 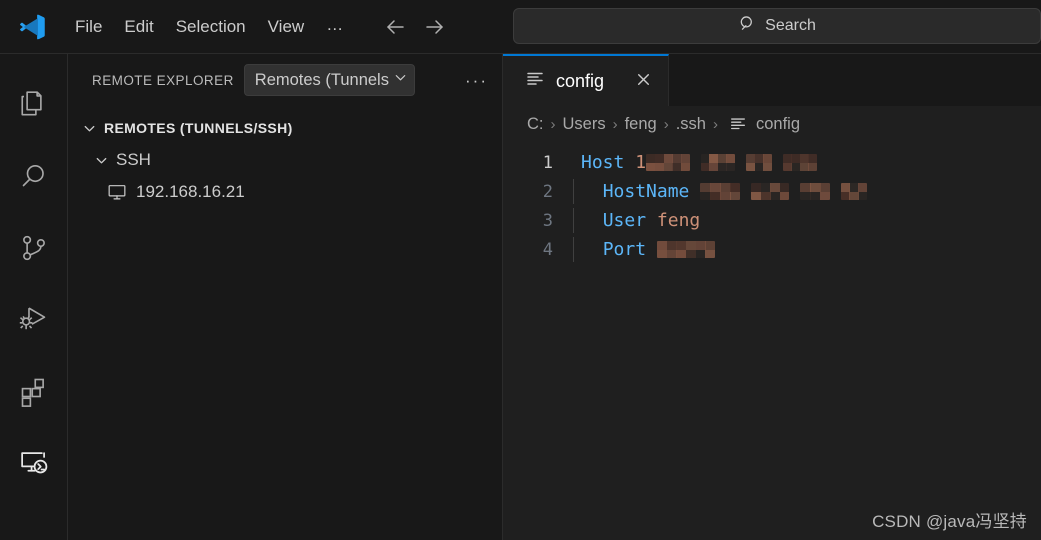 What do you see at coordinates (285, 192) in the screenshot?
I see `tree-item-host-192-168-16-21: 192.168.16.21` at bounding box center [285, 192].